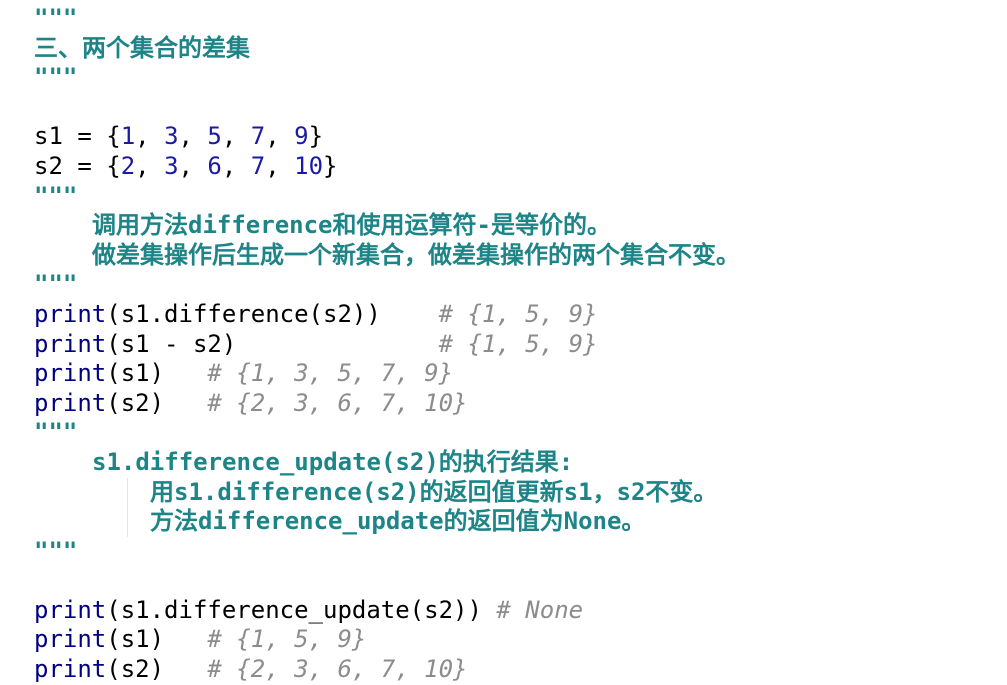  I want to click on code-comment: # {1, 3, 5, 7, 9}, so click(330, 373).